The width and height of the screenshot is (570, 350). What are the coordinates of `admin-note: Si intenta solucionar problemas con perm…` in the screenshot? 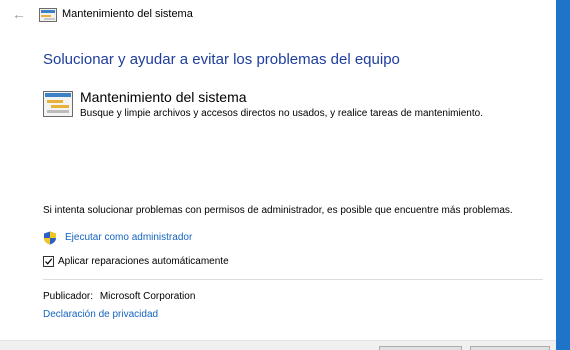 It's located at (278, 210).